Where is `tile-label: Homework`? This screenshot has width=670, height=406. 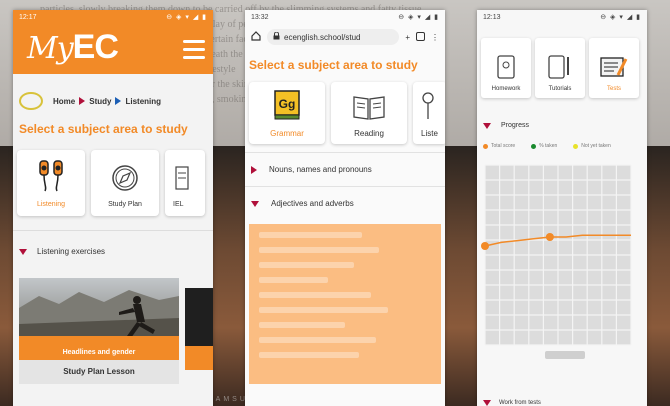
tile-label: Homework is located at coordinates (506, 89).